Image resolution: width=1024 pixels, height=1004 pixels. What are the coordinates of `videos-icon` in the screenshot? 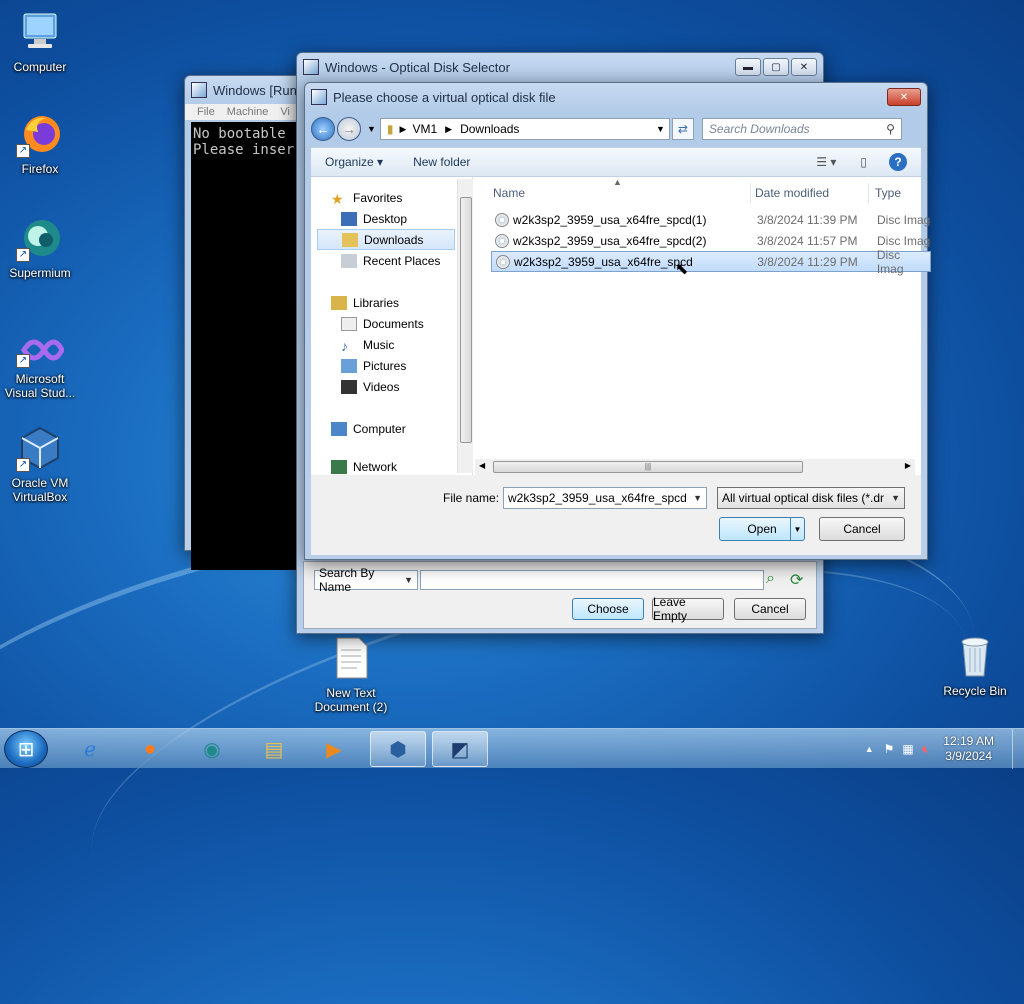 It's located at (349, 386).